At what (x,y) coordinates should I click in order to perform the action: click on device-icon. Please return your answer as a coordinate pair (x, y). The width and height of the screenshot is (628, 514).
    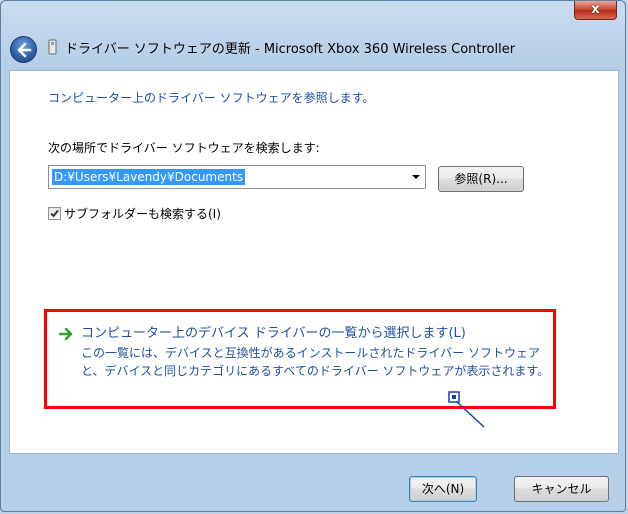
    Looking at the image, I should click on (52, 47).